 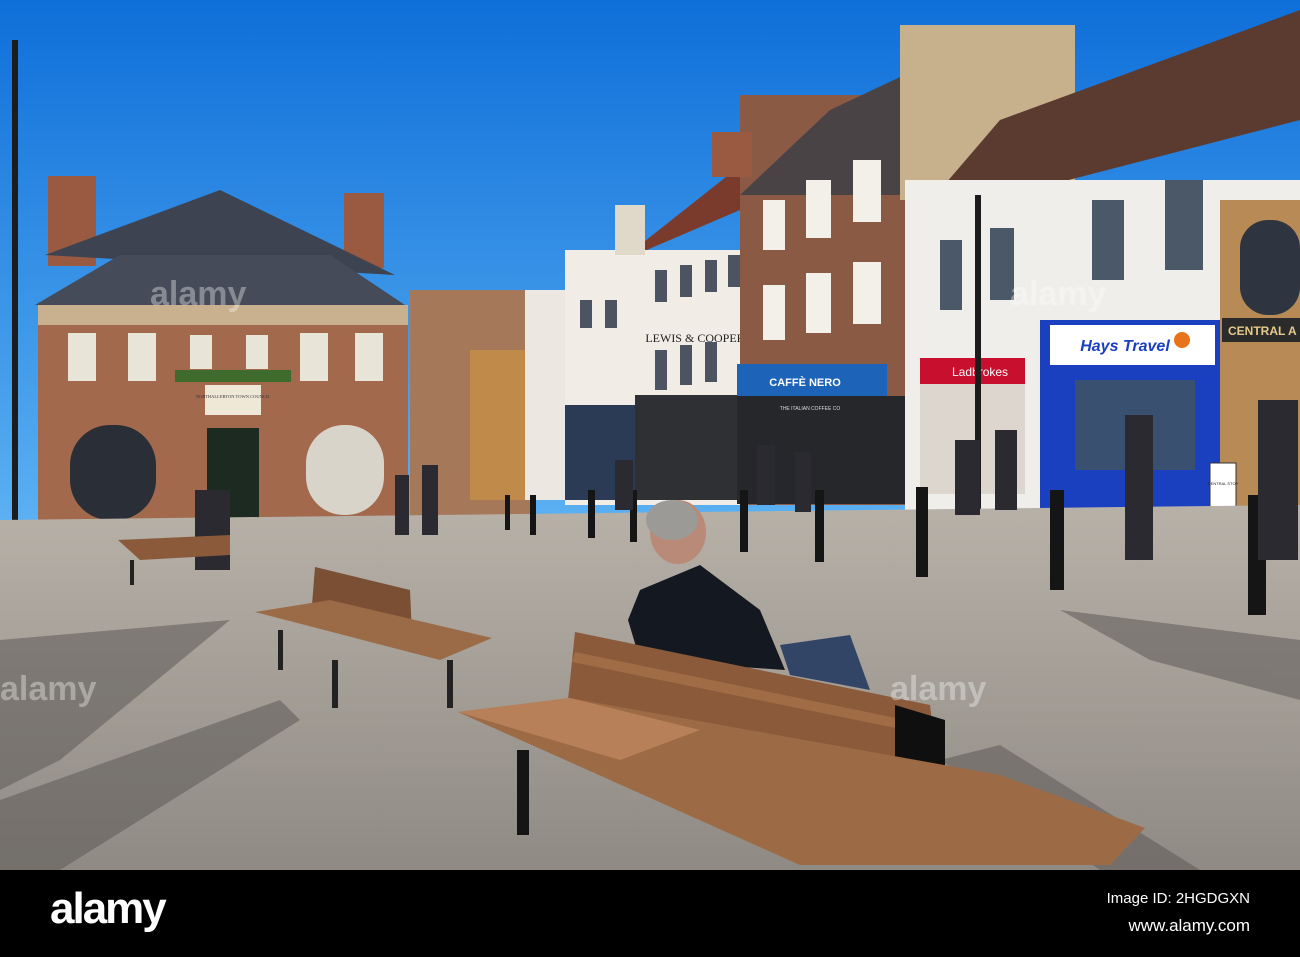 What do you see at coordinates (1178, 898) in the screenshot?
I see `image-id: Image ID: 2HGDGXN` at bounding box center [1178, 898].